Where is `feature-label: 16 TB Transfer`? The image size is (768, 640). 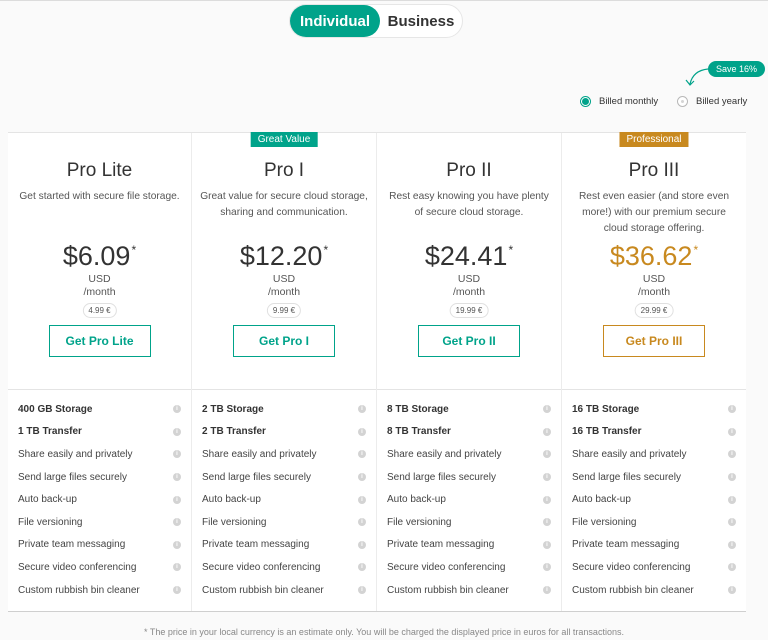
feature-label: 16 TB Transfer is located at coordinates (607, 432).